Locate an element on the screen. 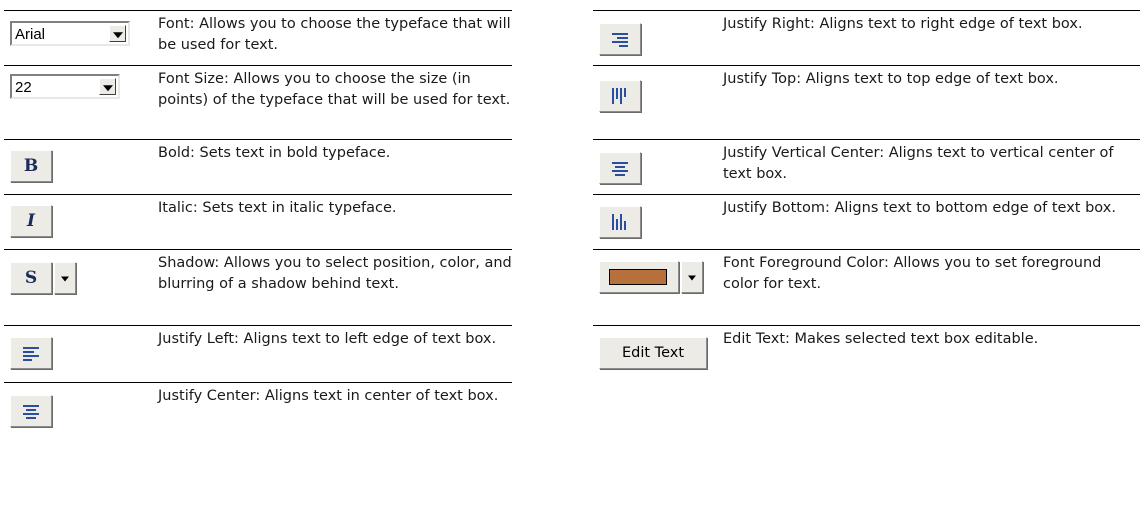 This screenshot has width=1144, height=512. justify-vertical-center-button is located at coordinates (620, 168).